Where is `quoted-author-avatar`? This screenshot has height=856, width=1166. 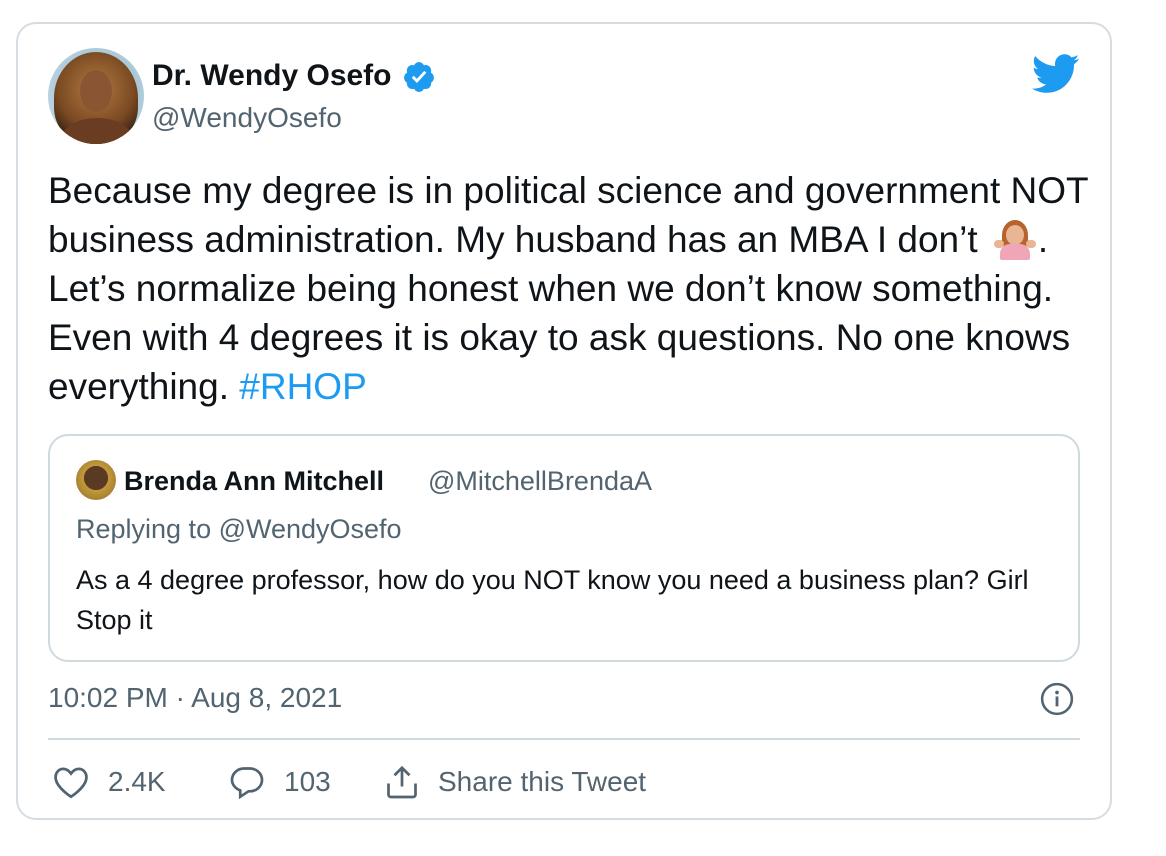 quoted-author-avatar is located at coordinates (96, 480).